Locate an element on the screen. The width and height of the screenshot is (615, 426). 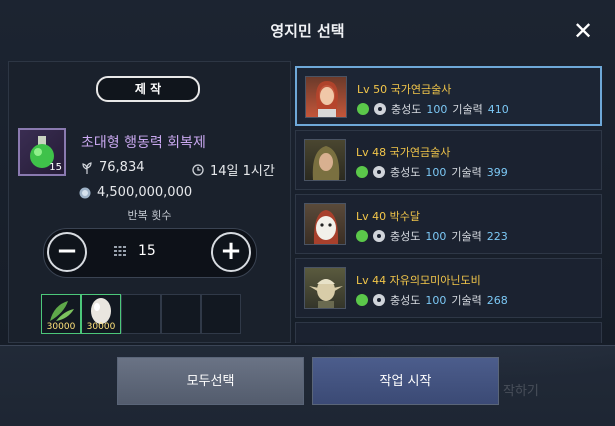
worker-card: Lv 44 자유의모미아닌도비 충성도 100 기술력 268 is located at coordinates (448, 288).